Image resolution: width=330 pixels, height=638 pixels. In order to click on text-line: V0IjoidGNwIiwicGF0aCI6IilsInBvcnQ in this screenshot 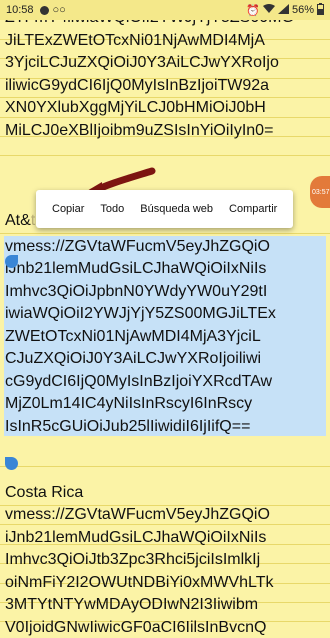, I will do `click(136, 627)`.